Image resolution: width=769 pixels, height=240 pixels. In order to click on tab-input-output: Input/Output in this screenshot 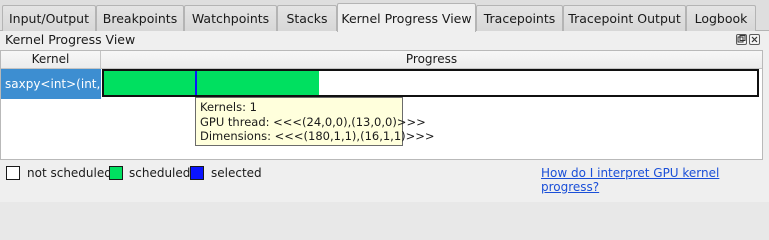, I will do `click(49, 18)`.